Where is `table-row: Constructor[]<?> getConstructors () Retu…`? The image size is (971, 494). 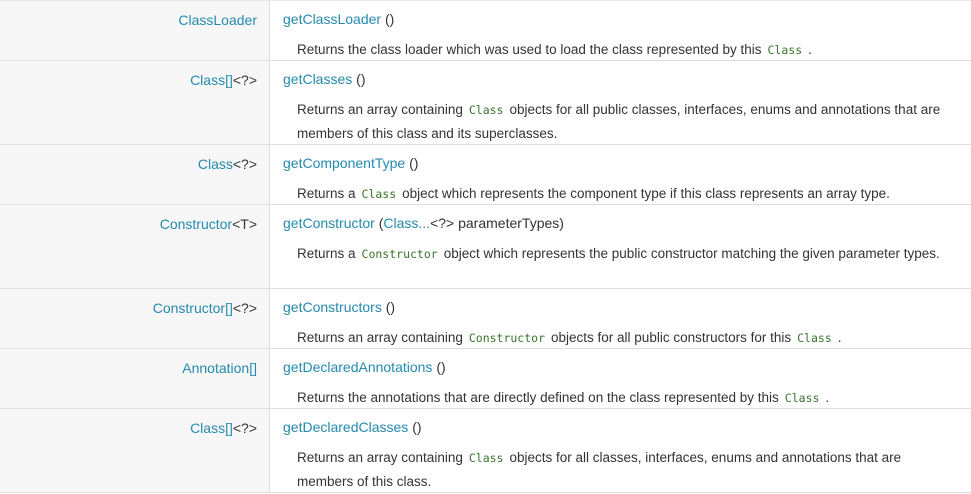
table-row: Constructor[]<?> getConstructors () Retu… is located at coordinates (485, 319).